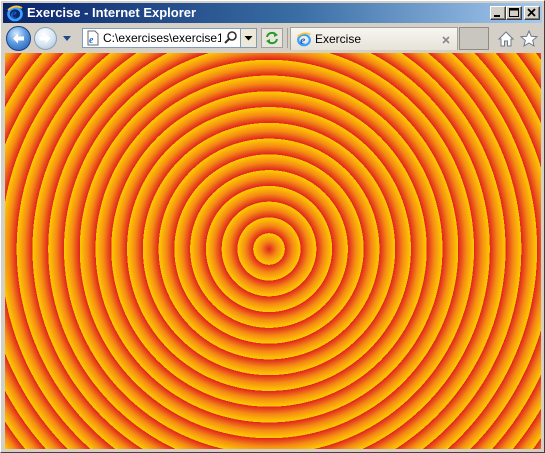 The width and height of the screenshot is (545, 453). I want to click on back-arrow-icon, so click(18, 38).